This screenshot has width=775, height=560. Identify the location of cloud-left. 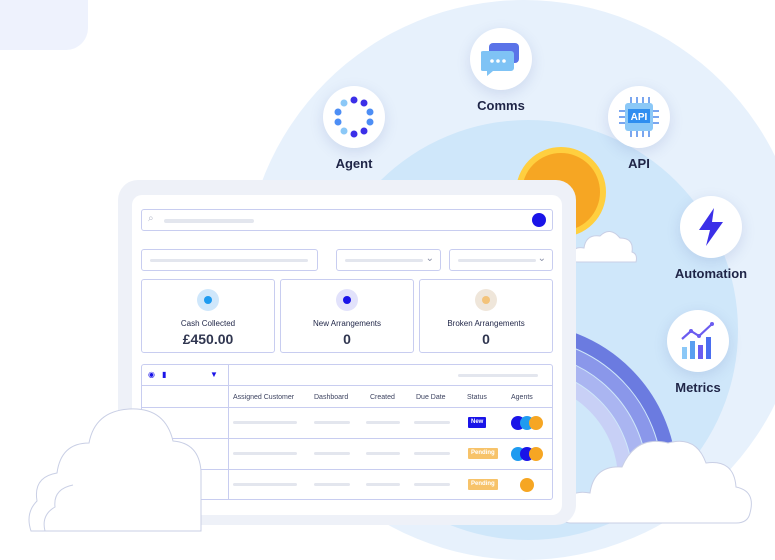
(115, 470).